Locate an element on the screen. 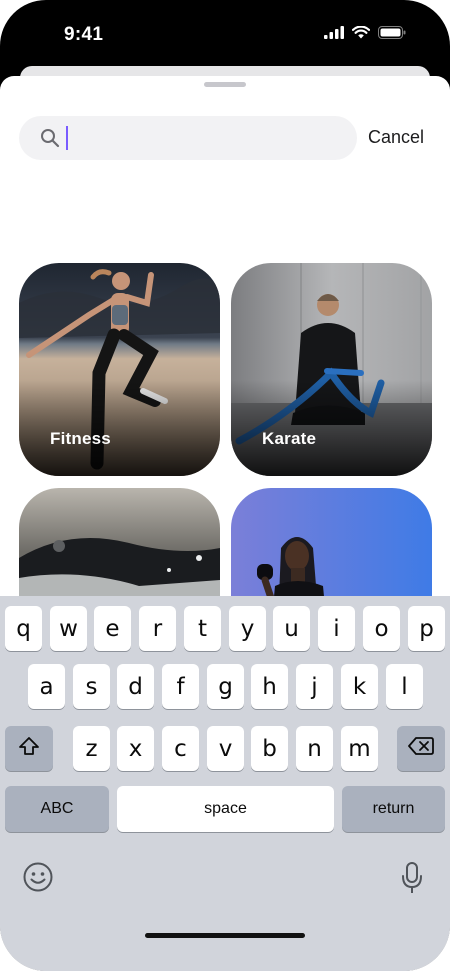 The height and width of the screenshot is (971, 450). key-d: d is located at coordinates (135, 686).